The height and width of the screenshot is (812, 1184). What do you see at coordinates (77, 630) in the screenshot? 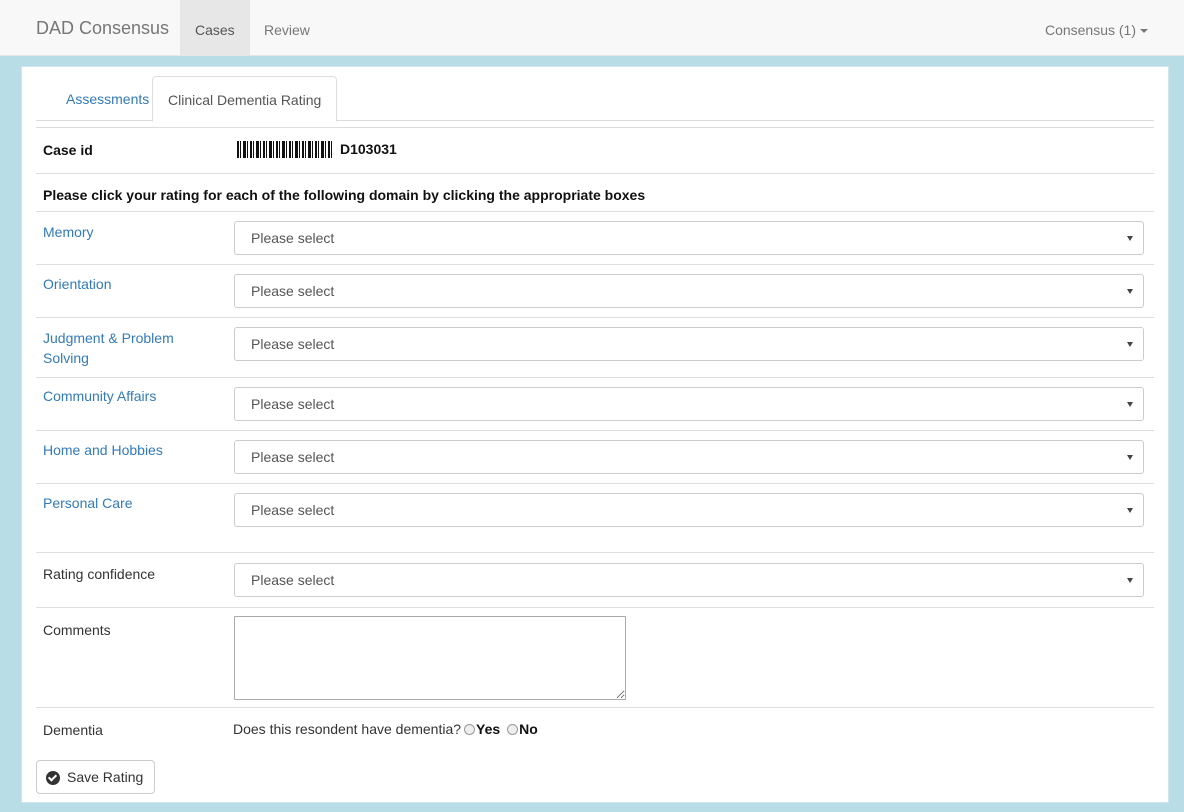
I see `comments-label: Comments` at bounding box center [77, 630].